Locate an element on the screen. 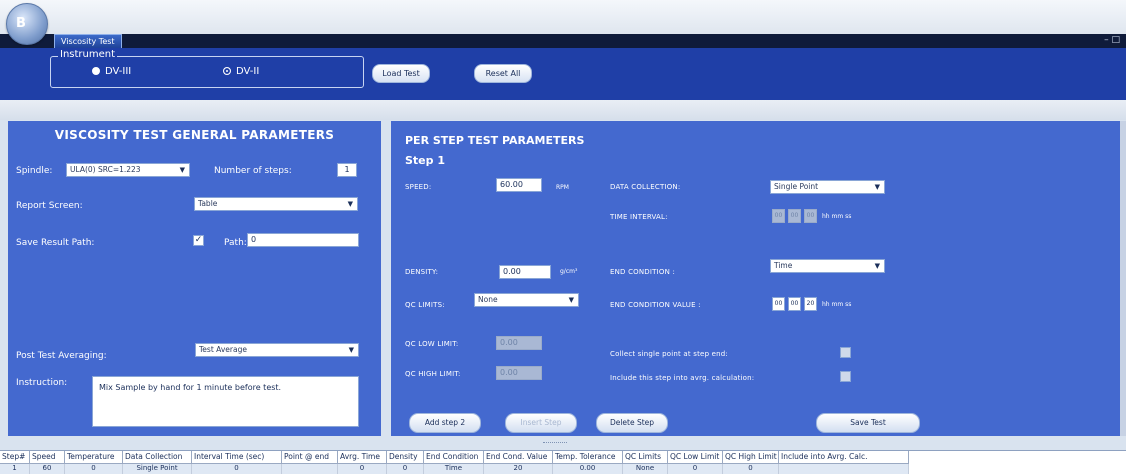 The width and height of the screenshot is (1126, 475). instruction-label: Instruction: is located at coordinates (42, 383).